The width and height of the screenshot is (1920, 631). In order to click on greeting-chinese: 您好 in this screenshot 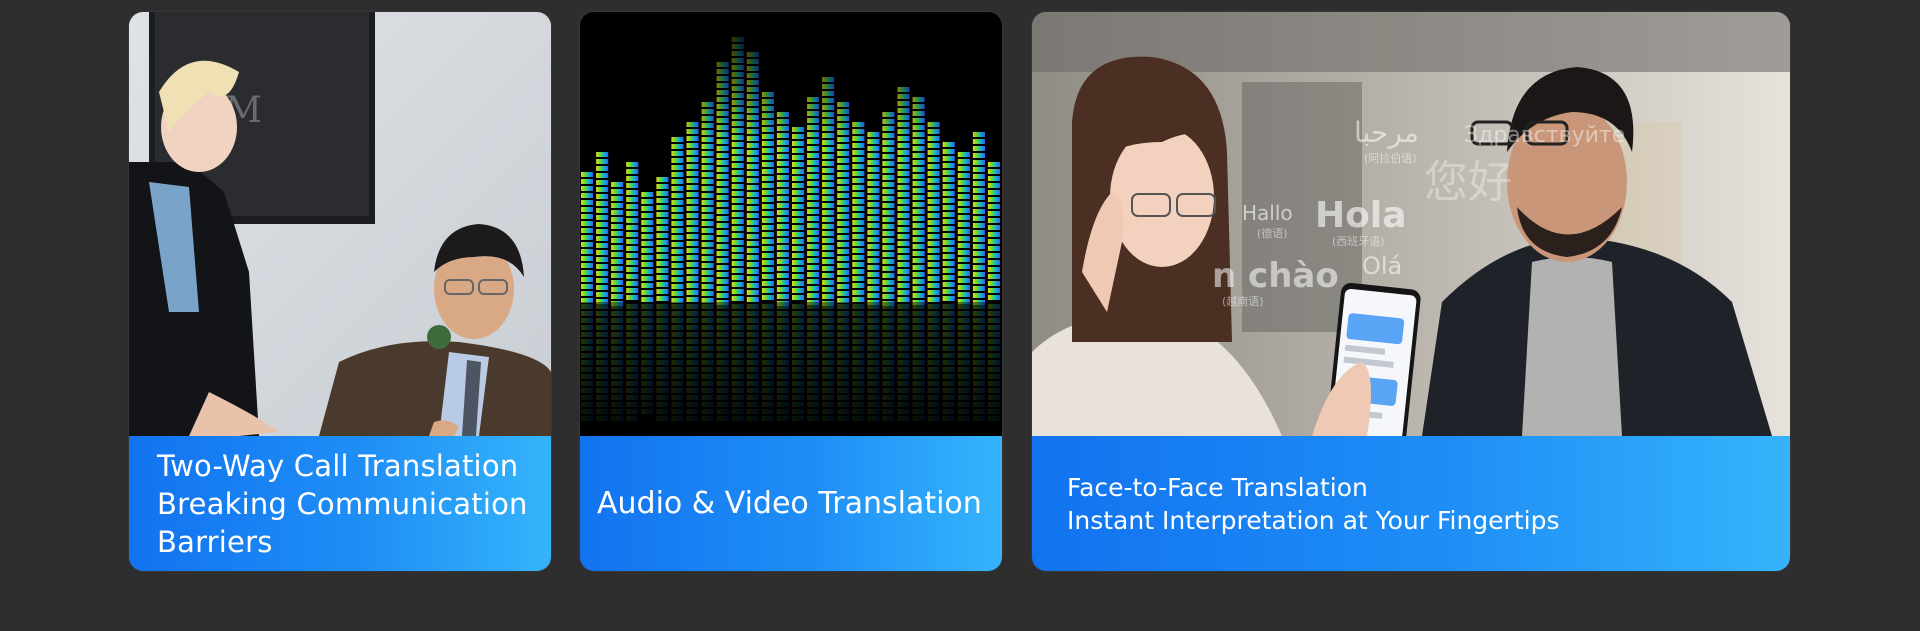, I will do `click(1468, 182)`.